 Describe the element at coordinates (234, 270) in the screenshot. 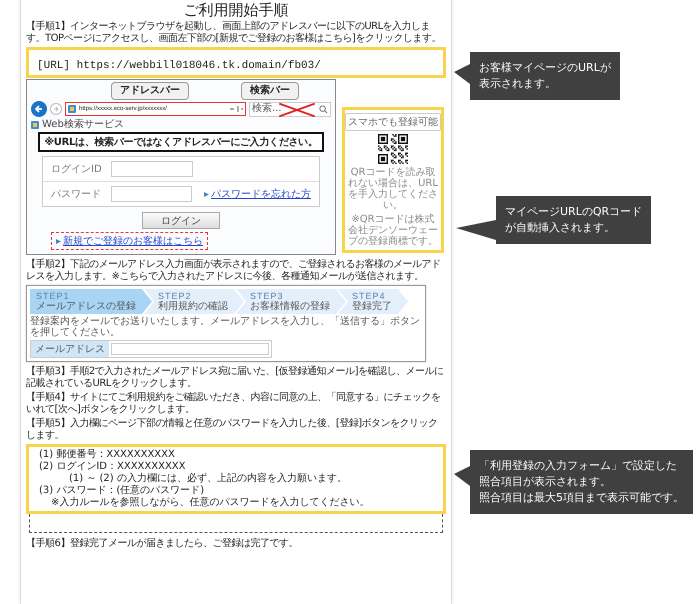

I see `step-text: 【手順2】下記のメールアドレス入力画面が表示されますので、ご登録されるお客様のメールアドレスを入力します。※こちらで入力されたアドレスに今後、各種通知メールが送信されます。` at that location.